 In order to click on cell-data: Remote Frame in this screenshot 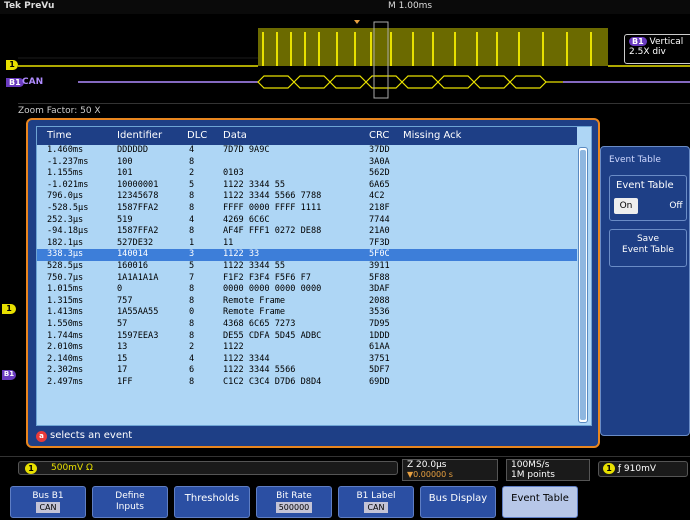, I will do `click(254, 300)`.